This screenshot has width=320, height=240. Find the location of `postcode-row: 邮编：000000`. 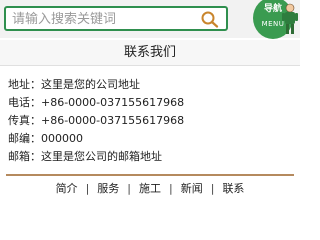

postcode-row: 邮编：000000 is located at coordinates (153, 139).